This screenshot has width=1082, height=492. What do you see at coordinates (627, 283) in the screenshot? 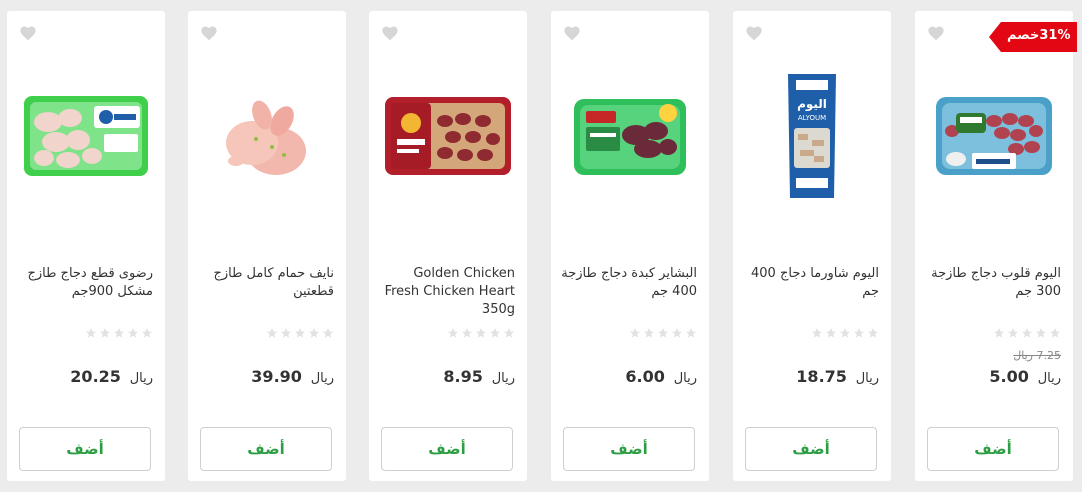
I see `product-title: البشاير كبدة دجاج طازجة 400 جم` at bounding box center [627, 283].